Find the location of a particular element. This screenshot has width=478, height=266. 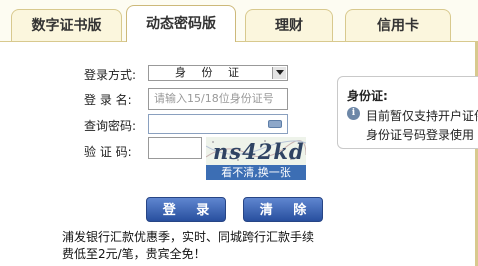

promo-line-1: 浦发银行汇款优惠季，实时、同城跨行汇款手续 is located at coordinates (188, 237).